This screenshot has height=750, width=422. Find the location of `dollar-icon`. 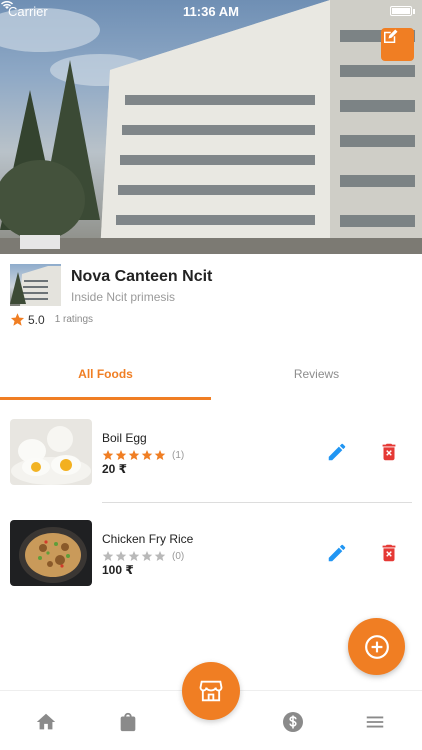

dollar-icon is located at coordinates (293, 722).